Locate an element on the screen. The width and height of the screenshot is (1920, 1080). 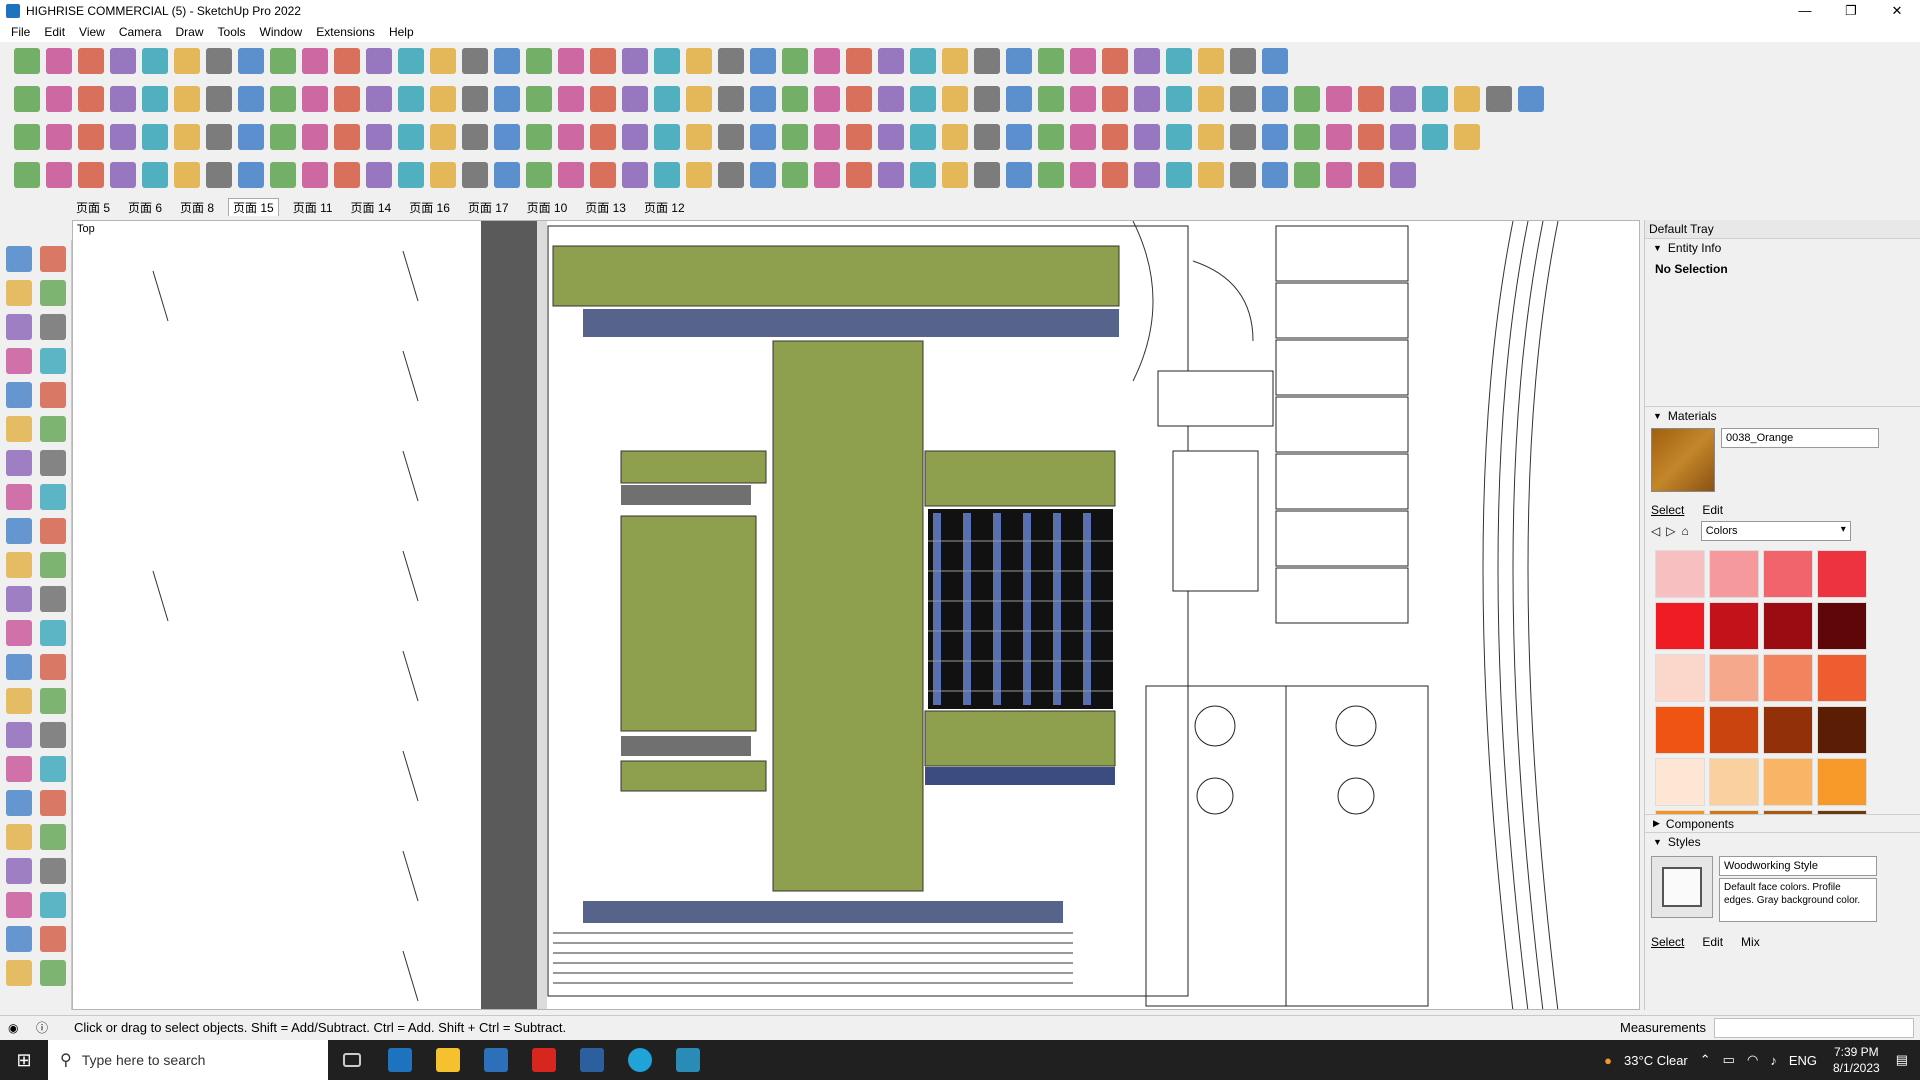
maximize-button: ❐ is located at coordinates (1851, 11).